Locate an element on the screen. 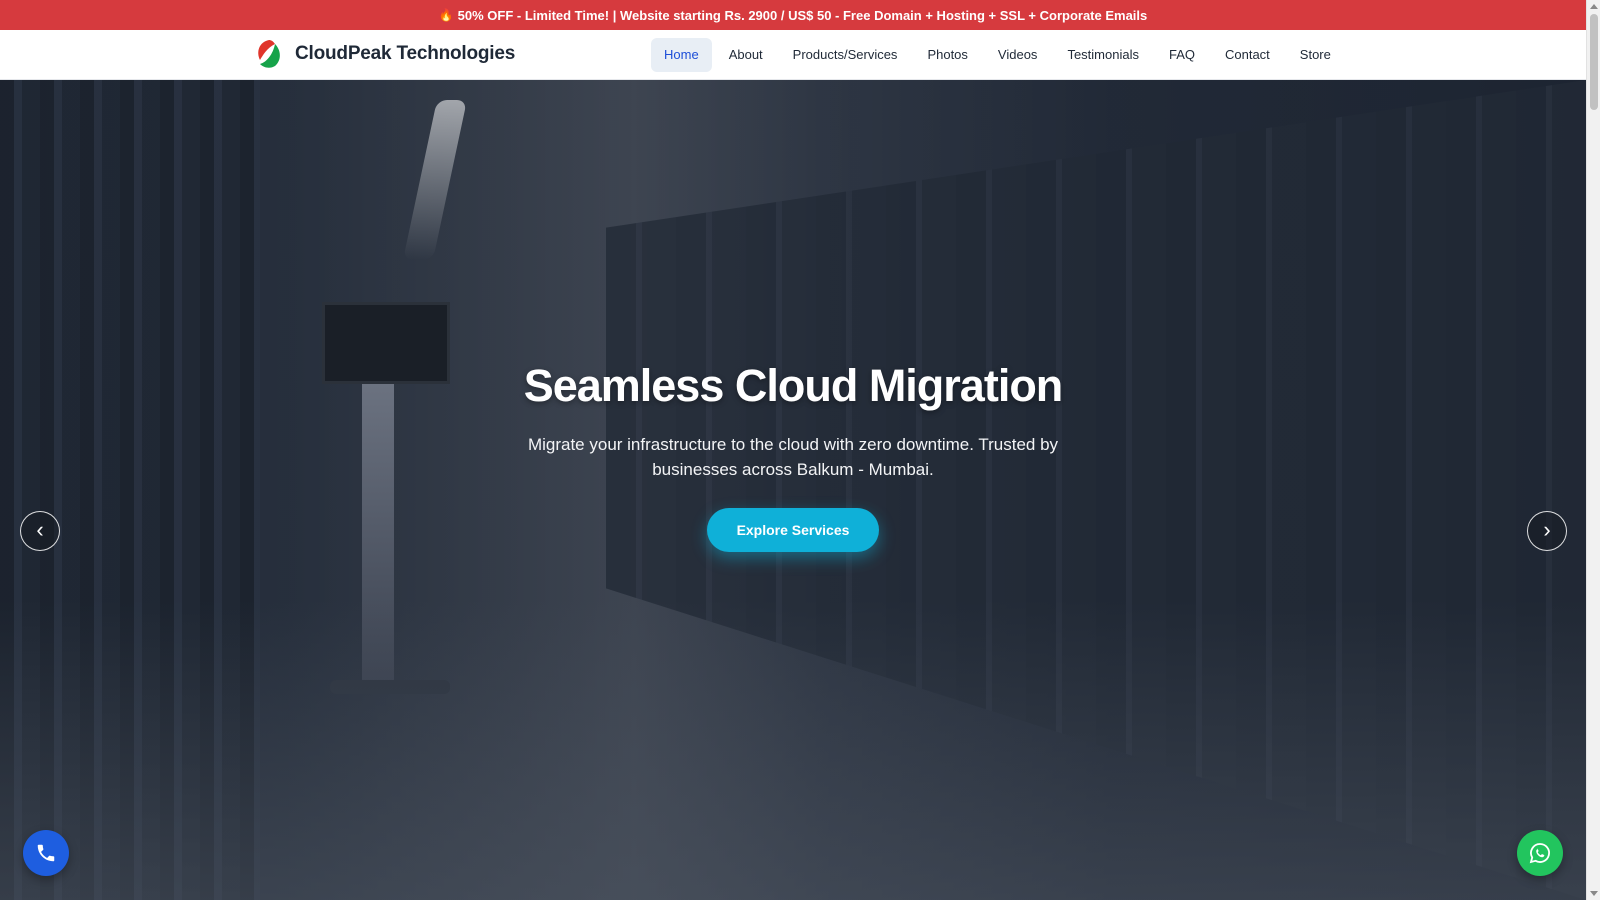  hero-title: Seamless Cloud Migration is located at coordinates (793, 385).